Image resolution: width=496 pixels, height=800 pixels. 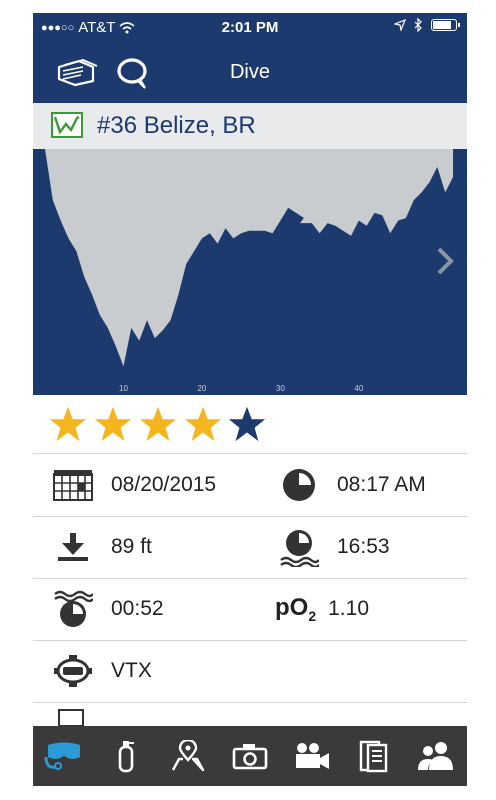 I want to click on tab-buddies, so click(x=436, y=756).